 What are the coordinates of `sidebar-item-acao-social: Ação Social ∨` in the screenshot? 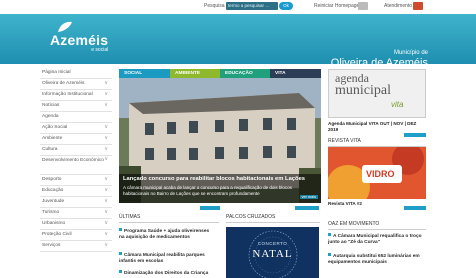 It's located at (76, 128).